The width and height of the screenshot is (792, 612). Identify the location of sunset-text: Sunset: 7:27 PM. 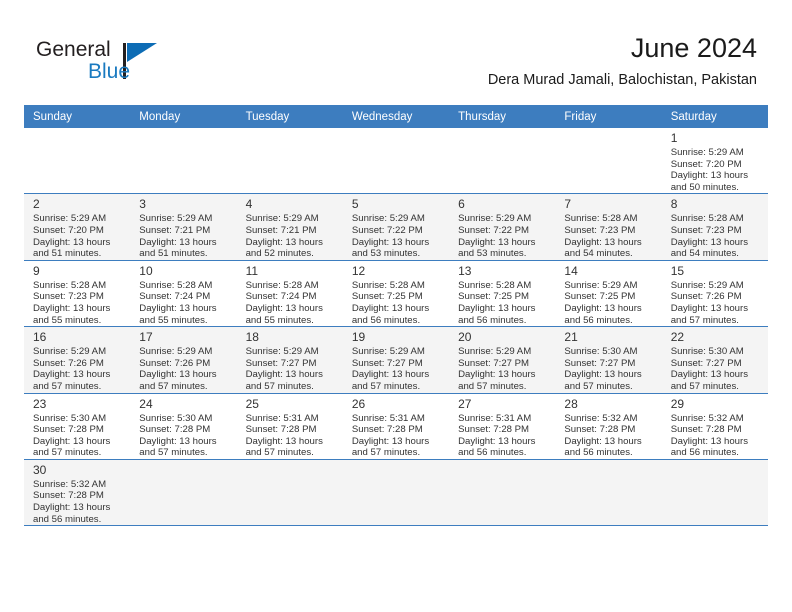
(600, 363).